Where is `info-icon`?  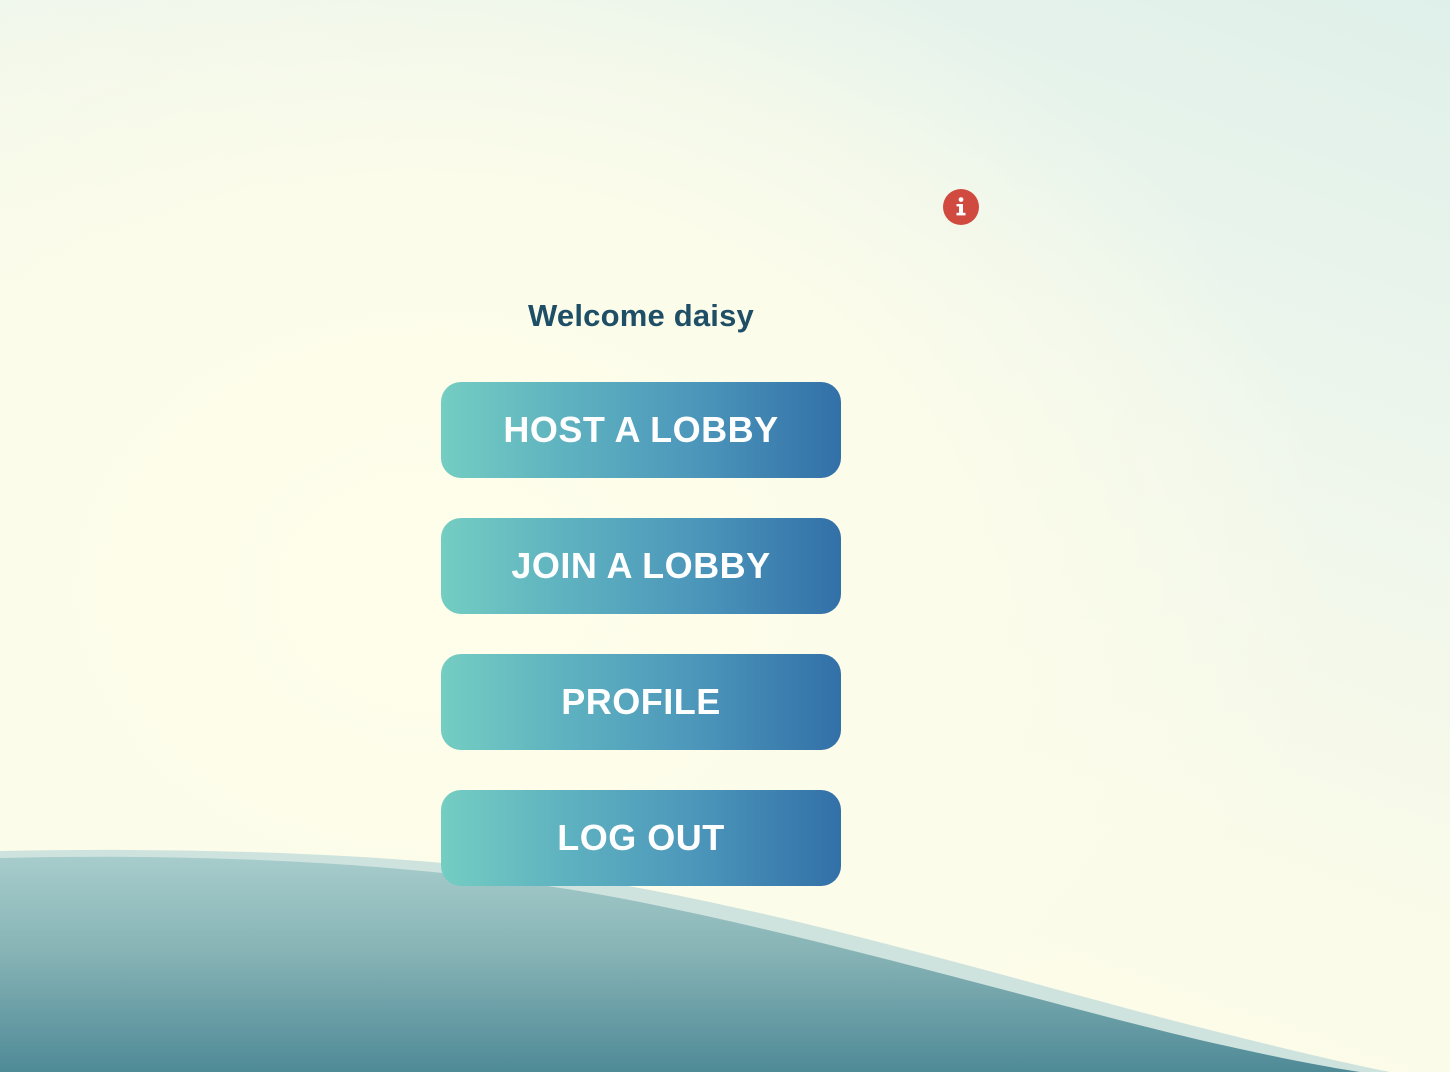
info-icon is located at coordinates (961, 207).